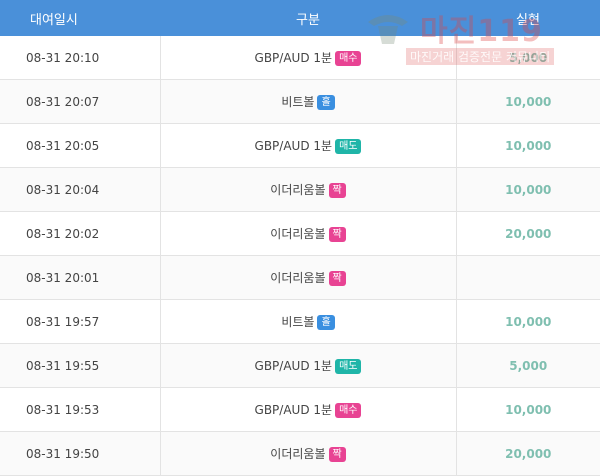 The height and width of the screenshot is (476, 600). I want to click on table-row: 08-31 20:10 GBP/AUD 1분 매수 5,000, so click(300, 58).